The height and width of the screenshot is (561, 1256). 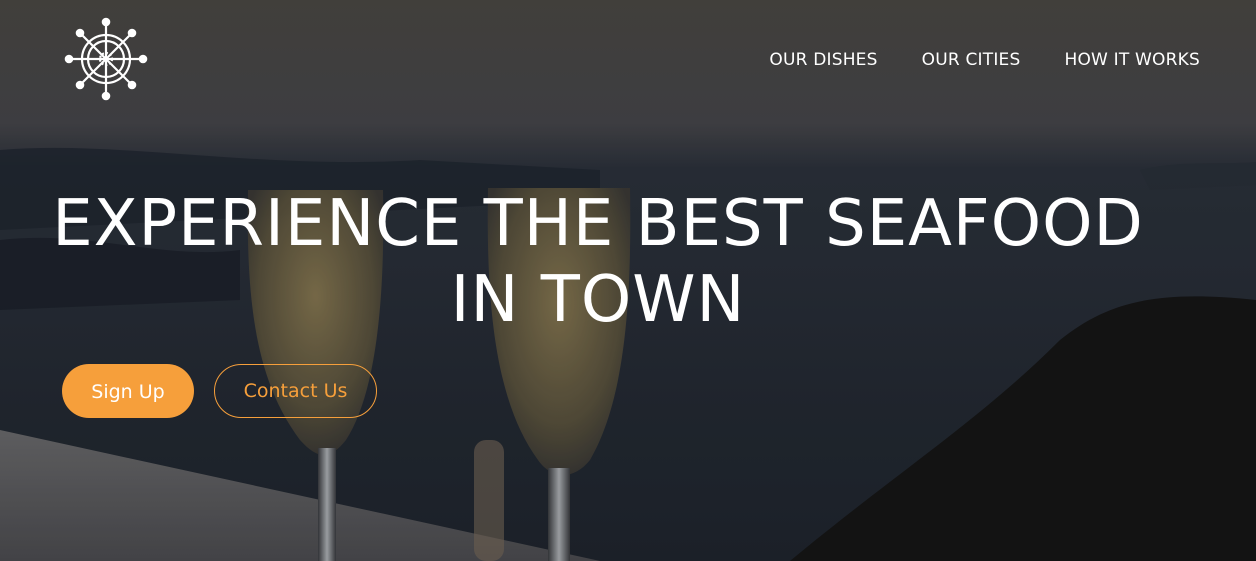 I want to click on hero-headline-line2: IN TOWN, so click(x=598, y=300).